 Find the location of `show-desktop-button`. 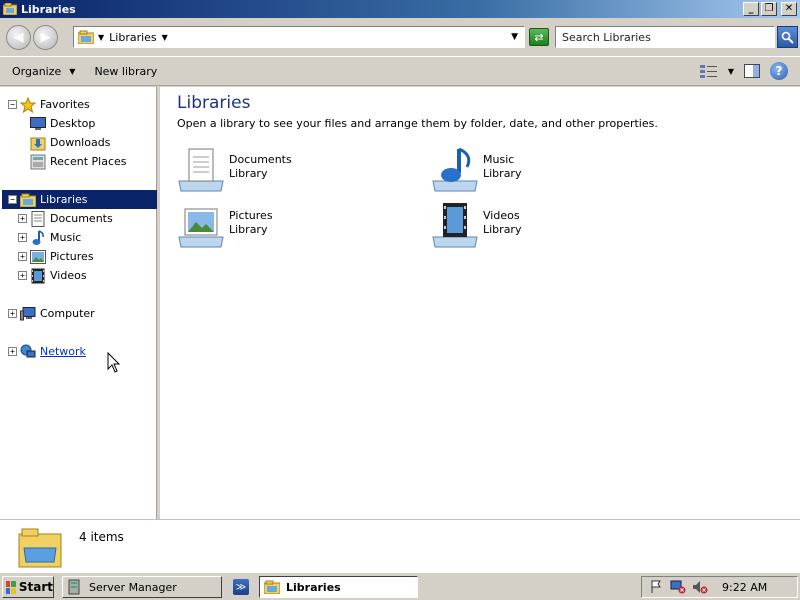

show-desktop-button is located at coordinates (793, 587).